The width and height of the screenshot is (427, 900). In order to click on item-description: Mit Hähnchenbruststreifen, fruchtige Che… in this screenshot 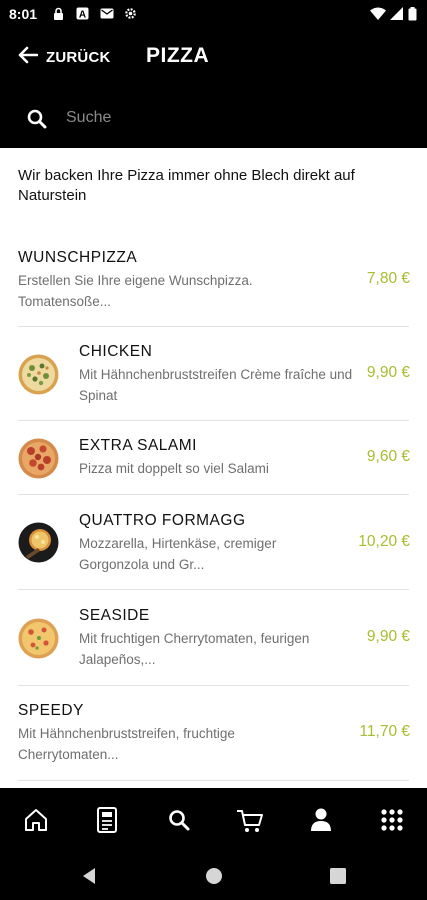, I will do `click(126, 744)`.